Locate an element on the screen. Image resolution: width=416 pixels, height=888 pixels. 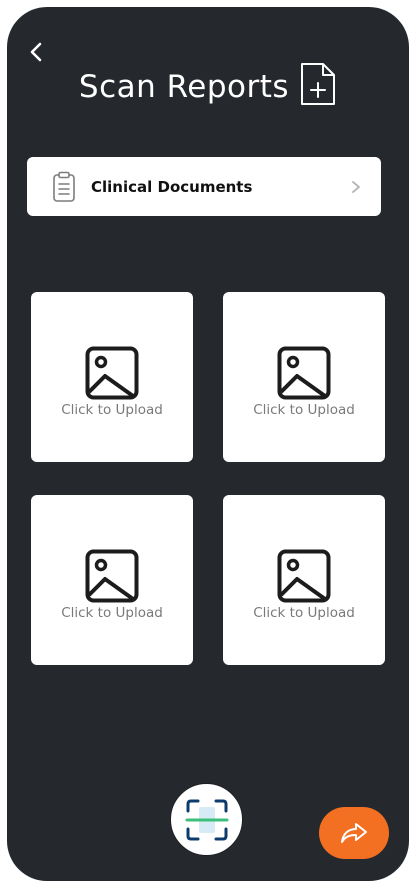
clipboard-icon is located at coordinates (64, 186).